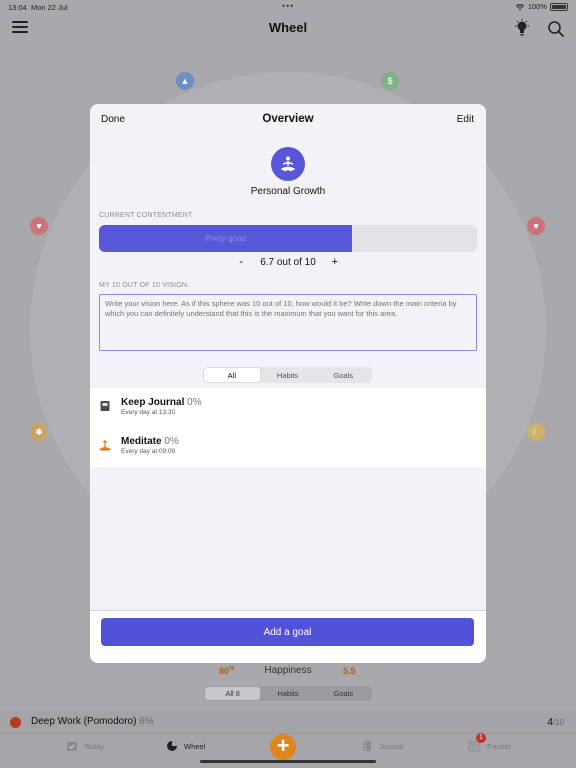 Image resolution: width=576 pixels, height=768 pixels. Describe the element at coordinates (233, 693) in the screenshot. I see `wheel-filter-all: All 8` at that location.